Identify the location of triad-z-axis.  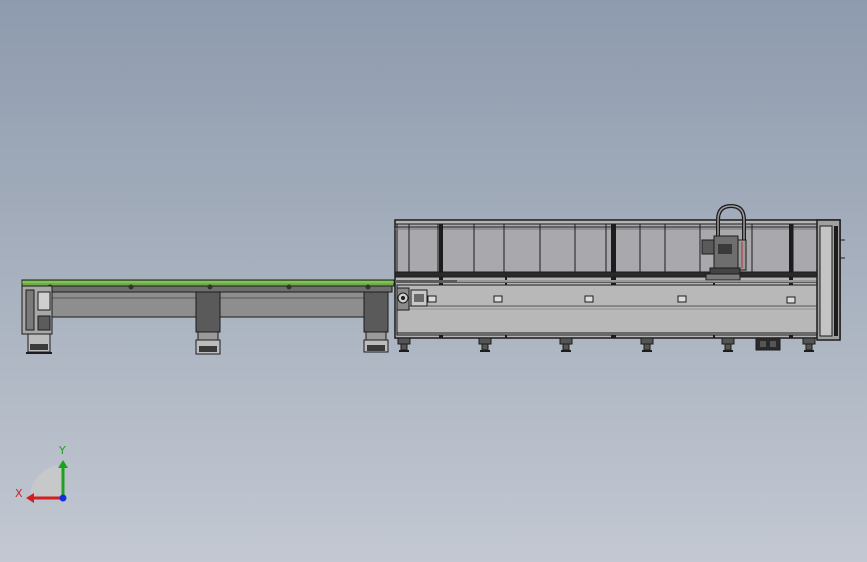
(63, 498).